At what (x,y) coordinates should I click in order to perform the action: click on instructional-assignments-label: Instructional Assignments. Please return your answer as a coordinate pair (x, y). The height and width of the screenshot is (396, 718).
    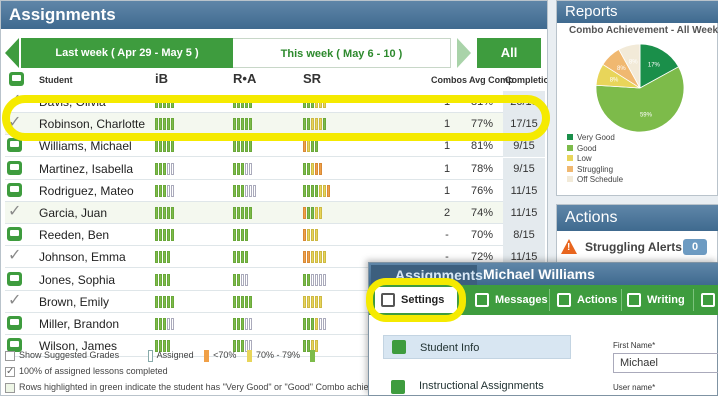
    Looking at the image, I should click on (481, 386).